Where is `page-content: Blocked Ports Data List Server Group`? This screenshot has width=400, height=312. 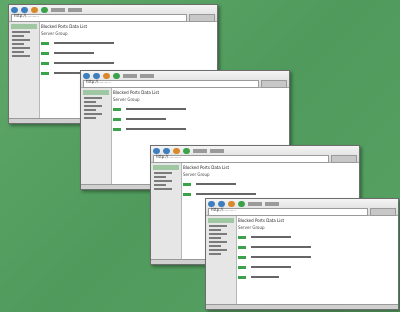
page-content: Blocked Ports Data List Server Group is located at coordinates (317, 262).